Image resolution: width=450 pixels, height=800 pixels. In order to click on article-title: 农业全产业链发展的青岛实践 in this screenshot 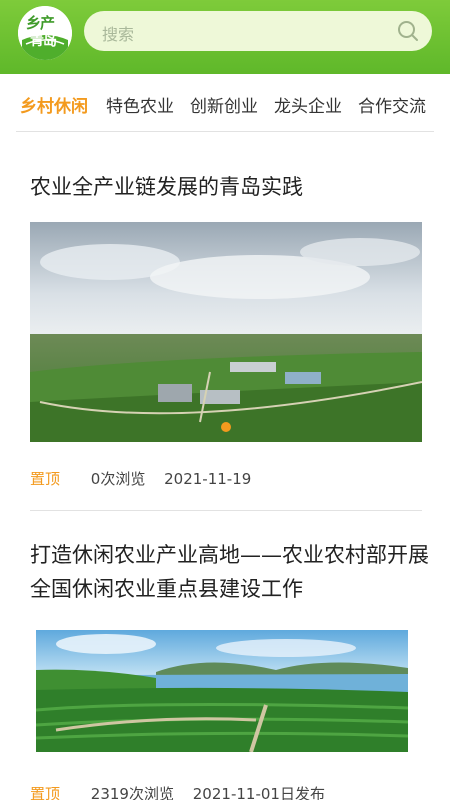, I will do `click(230, 187)`.